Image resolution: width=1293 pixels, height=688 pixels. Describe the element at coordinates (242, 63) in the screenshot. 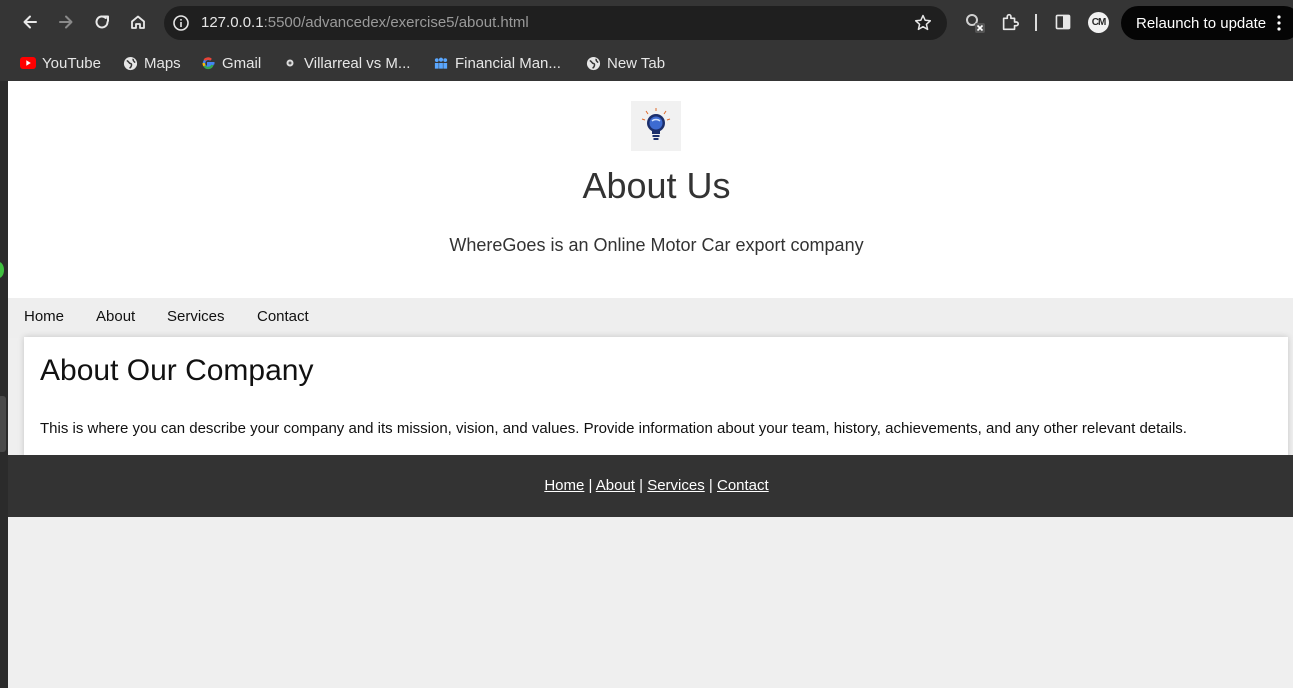

I see `bookmark-label: Gmail` at that location.